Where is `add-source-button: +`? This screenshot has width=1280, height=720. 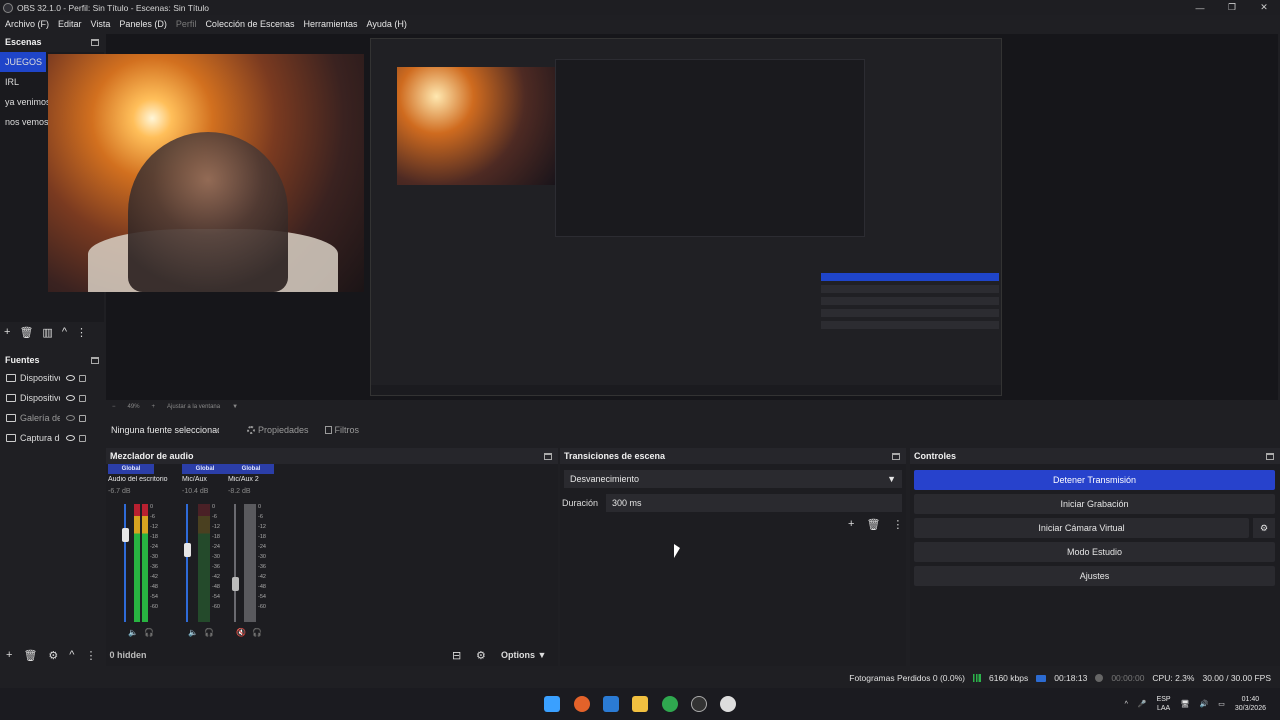
add-source-button: + is located at coordinates (9, 655).